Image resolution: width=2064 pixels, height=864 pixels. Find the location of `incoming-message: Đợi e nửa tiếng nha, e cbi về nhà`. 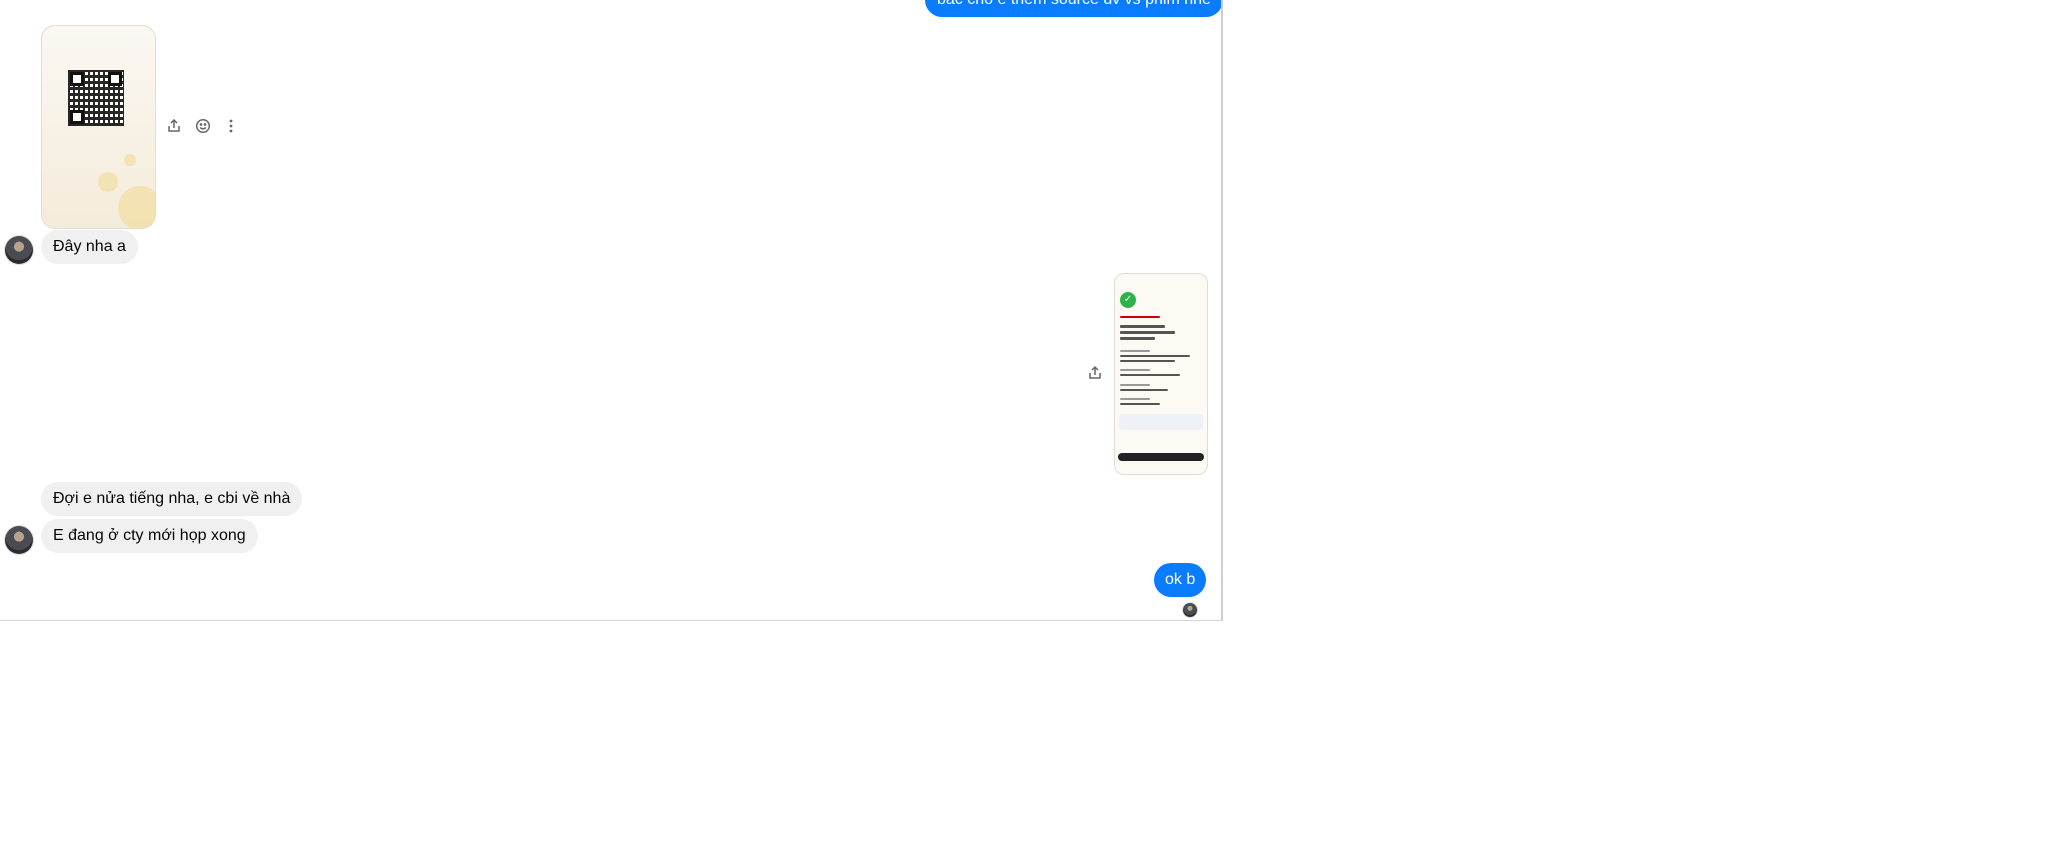

incoming-message: Đợi e nửa tiếng nha, e cbi về nhà is located at coordinates (172, 499).